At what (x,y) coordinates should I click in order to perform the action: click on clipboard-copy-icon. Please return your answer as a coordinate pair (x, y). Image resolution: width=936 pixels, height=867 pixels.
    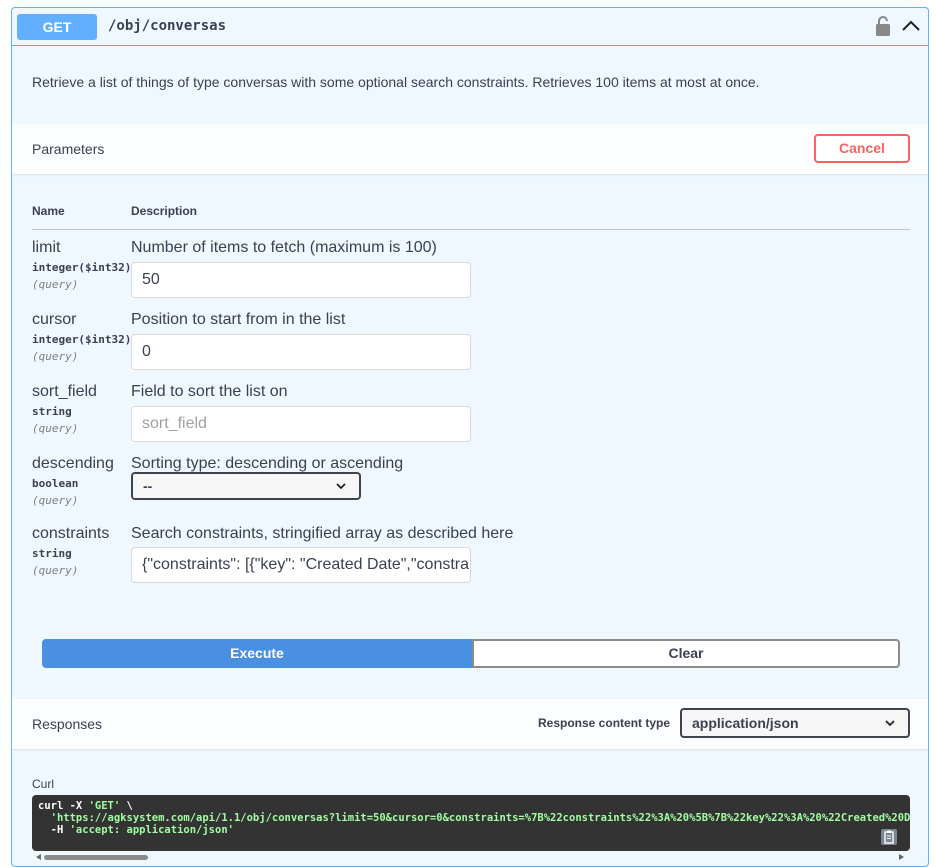
    Looking at the image, I should click on (889, 837).